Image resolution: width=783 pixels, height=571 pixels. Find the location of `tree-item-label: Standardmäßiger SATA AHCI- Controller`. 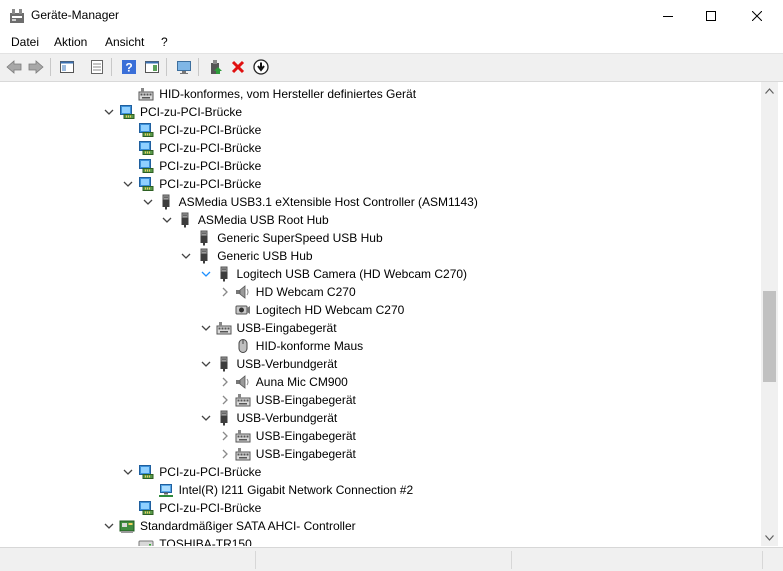

tree-item-label: Standardmäßiger SATA AHCI- Controller is located at coordinates (248, 526).